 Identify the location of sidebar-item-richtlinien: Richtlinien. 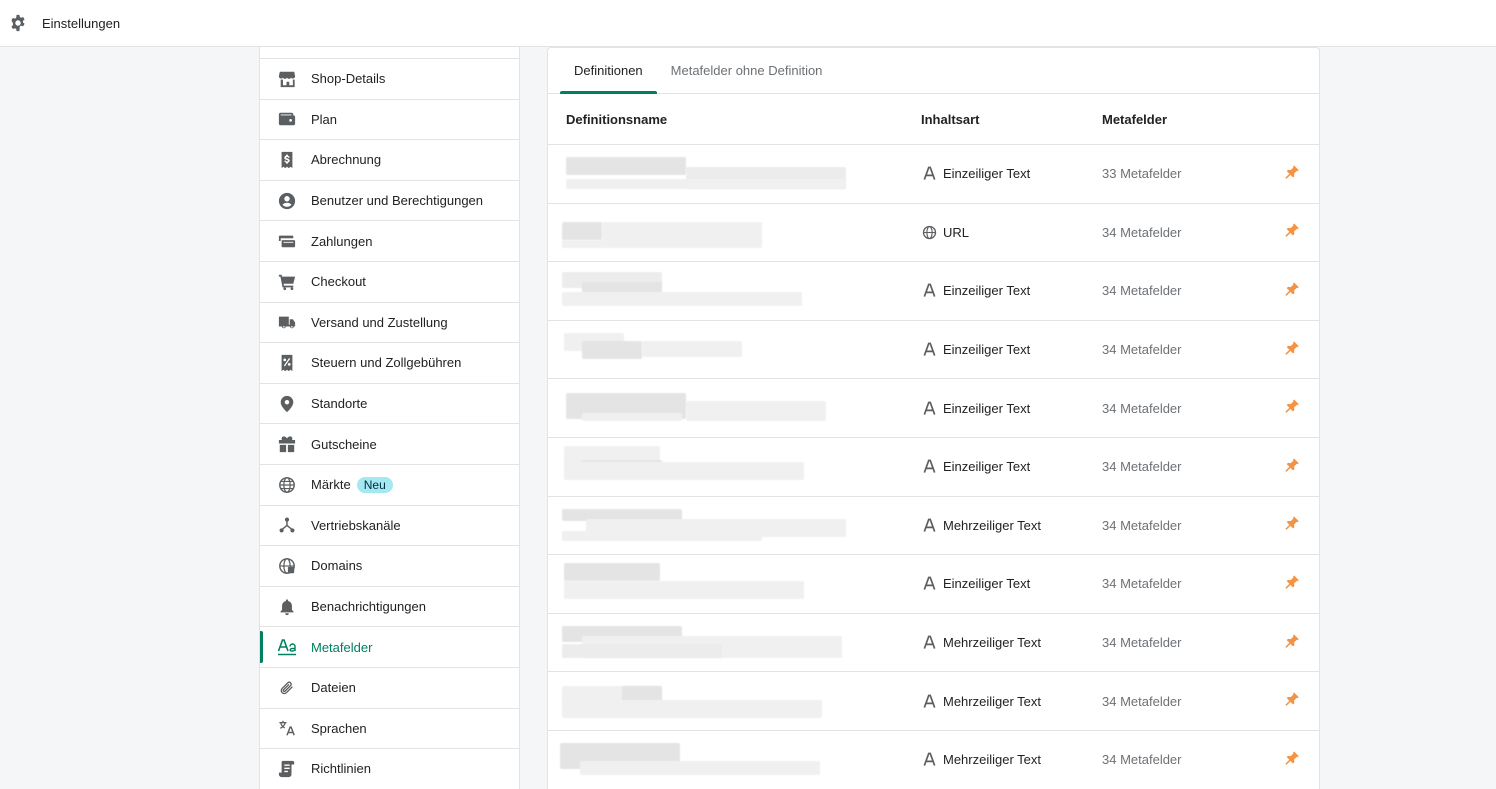
(389, 769).